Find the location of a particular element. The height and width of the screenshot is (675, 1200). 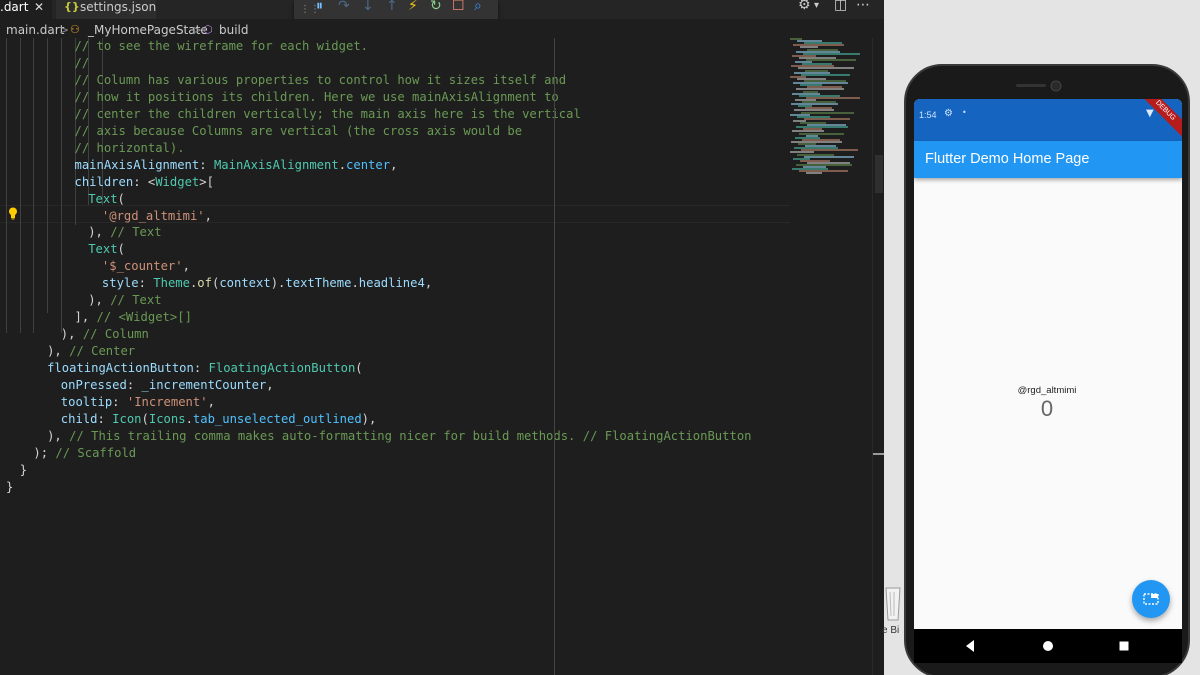

code-token: floatingActionButton is located at coordinates (120, 368).